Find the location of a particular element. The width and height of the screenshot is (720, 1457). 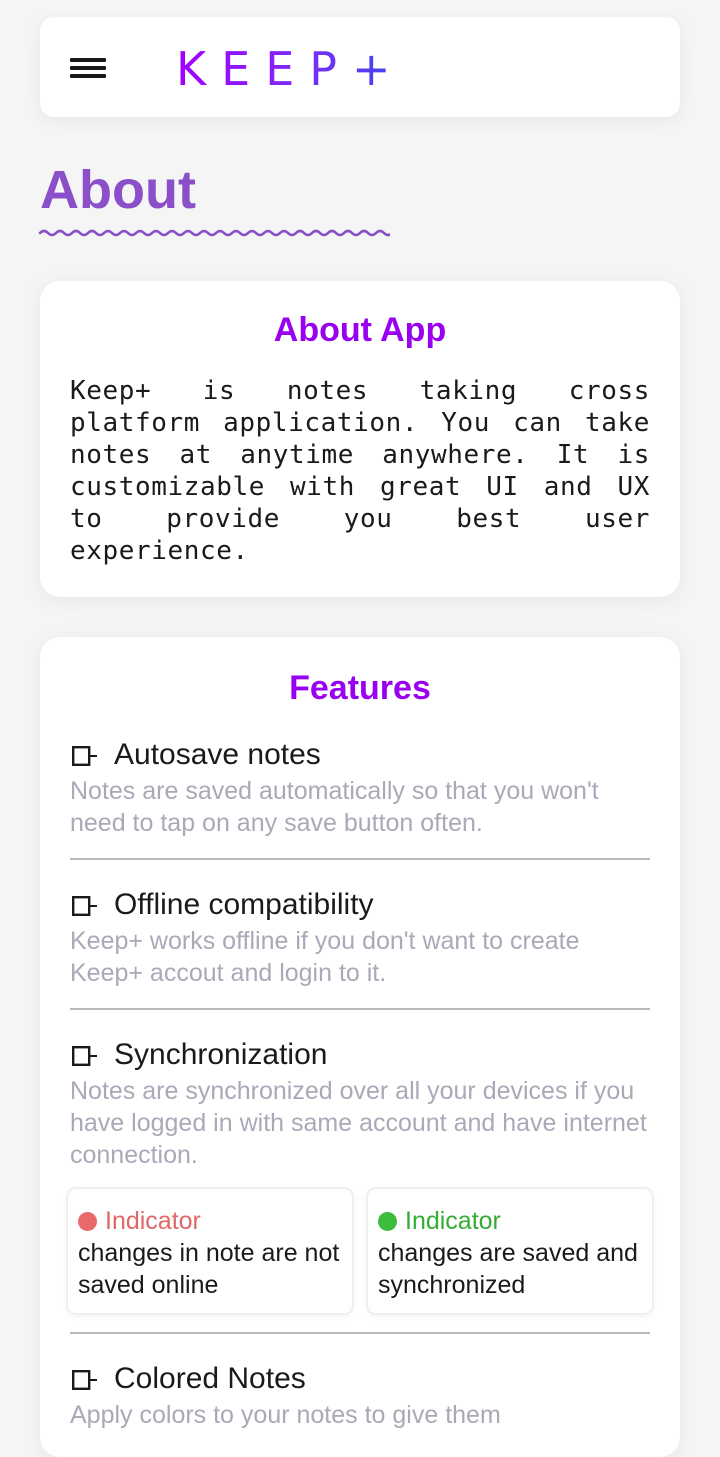

feature-description: Apply colors to your notes to give them is located at coordinates (285, 1415).